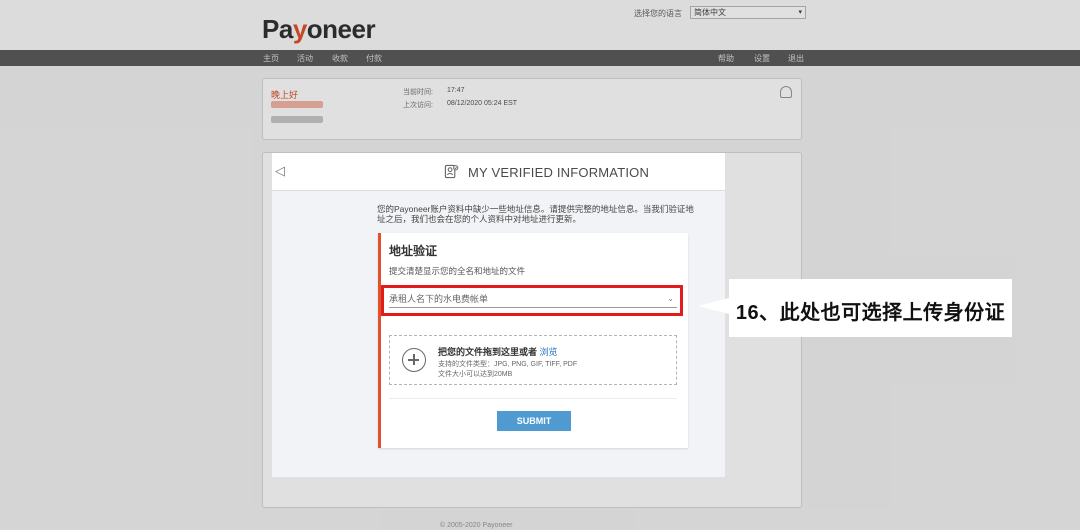  Describe the element at coordinates (534, 421) in the screenshot. I see `submit-button: SUBMIT` at that location.